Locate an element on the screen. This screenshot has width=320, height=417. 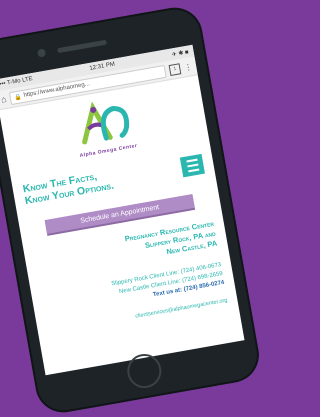
hamburger-menu-button is located at coordinates (192, 165).